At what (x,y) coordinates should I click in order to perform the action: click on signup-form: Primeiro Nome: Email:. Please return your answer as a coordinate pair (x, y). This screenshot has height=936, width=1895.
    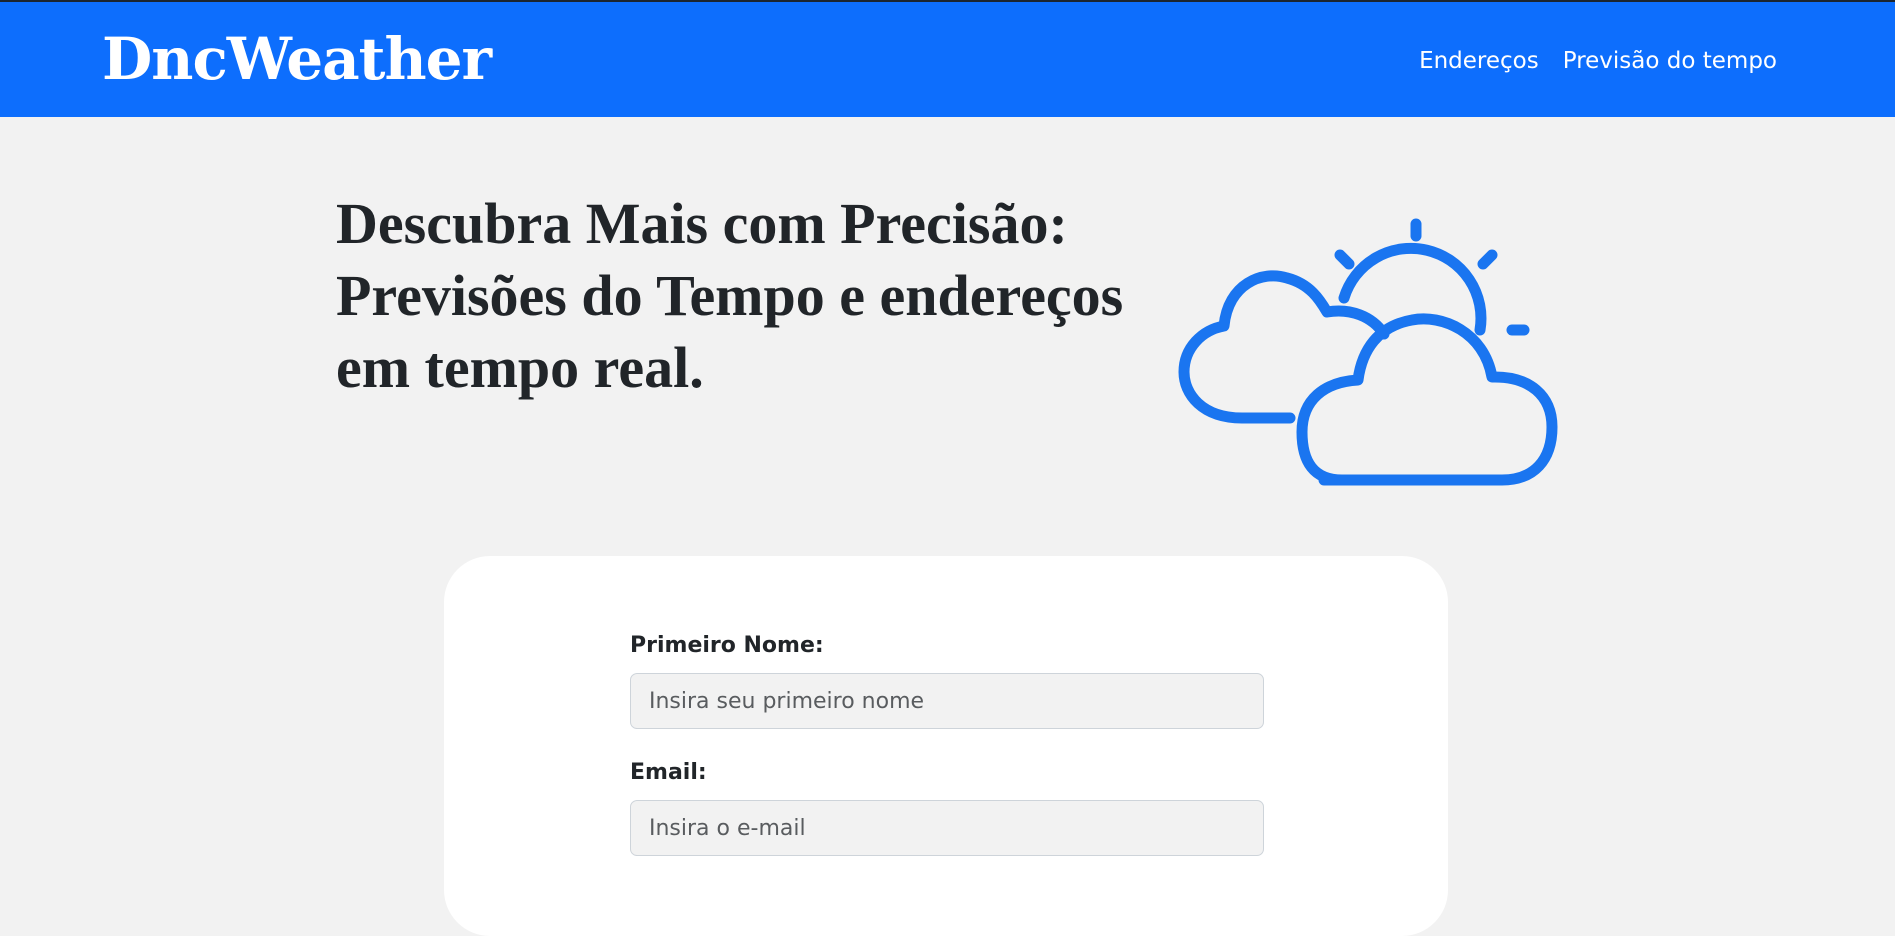
    Looking at the image, I should click on (947, 759).